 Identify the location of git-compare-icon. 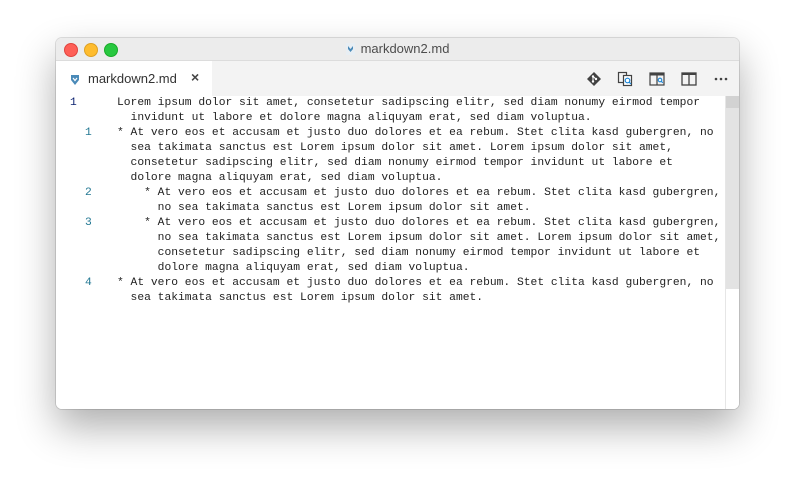
(594, 79).